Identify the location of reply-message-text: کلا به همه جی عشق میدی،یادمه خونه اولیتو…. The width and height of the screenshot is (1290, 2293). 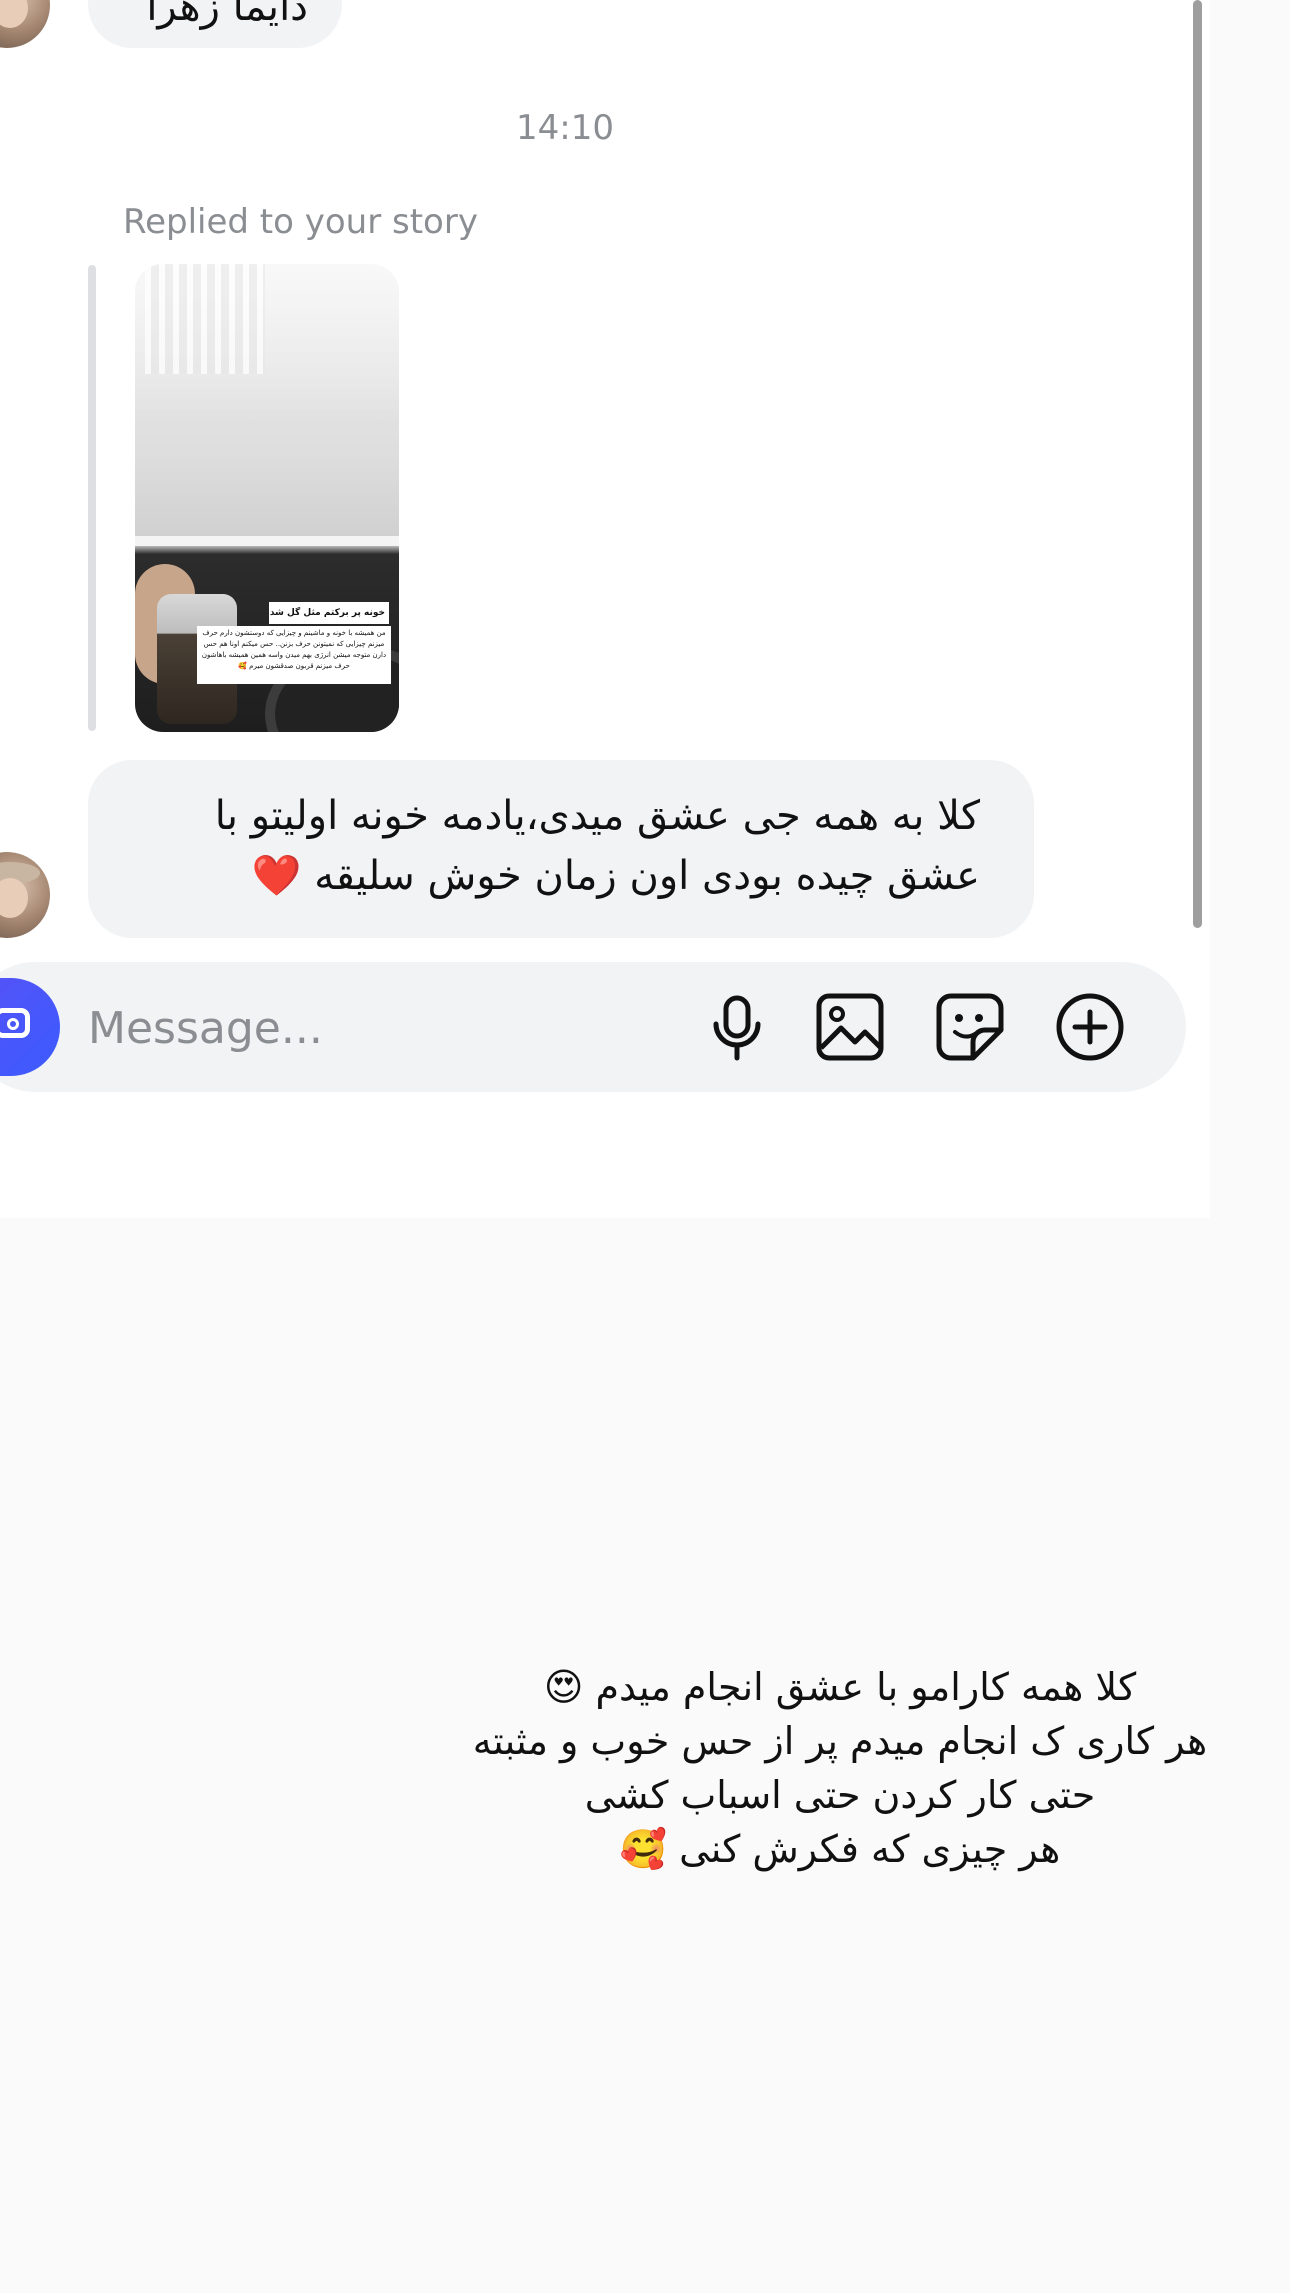
(597, 846).